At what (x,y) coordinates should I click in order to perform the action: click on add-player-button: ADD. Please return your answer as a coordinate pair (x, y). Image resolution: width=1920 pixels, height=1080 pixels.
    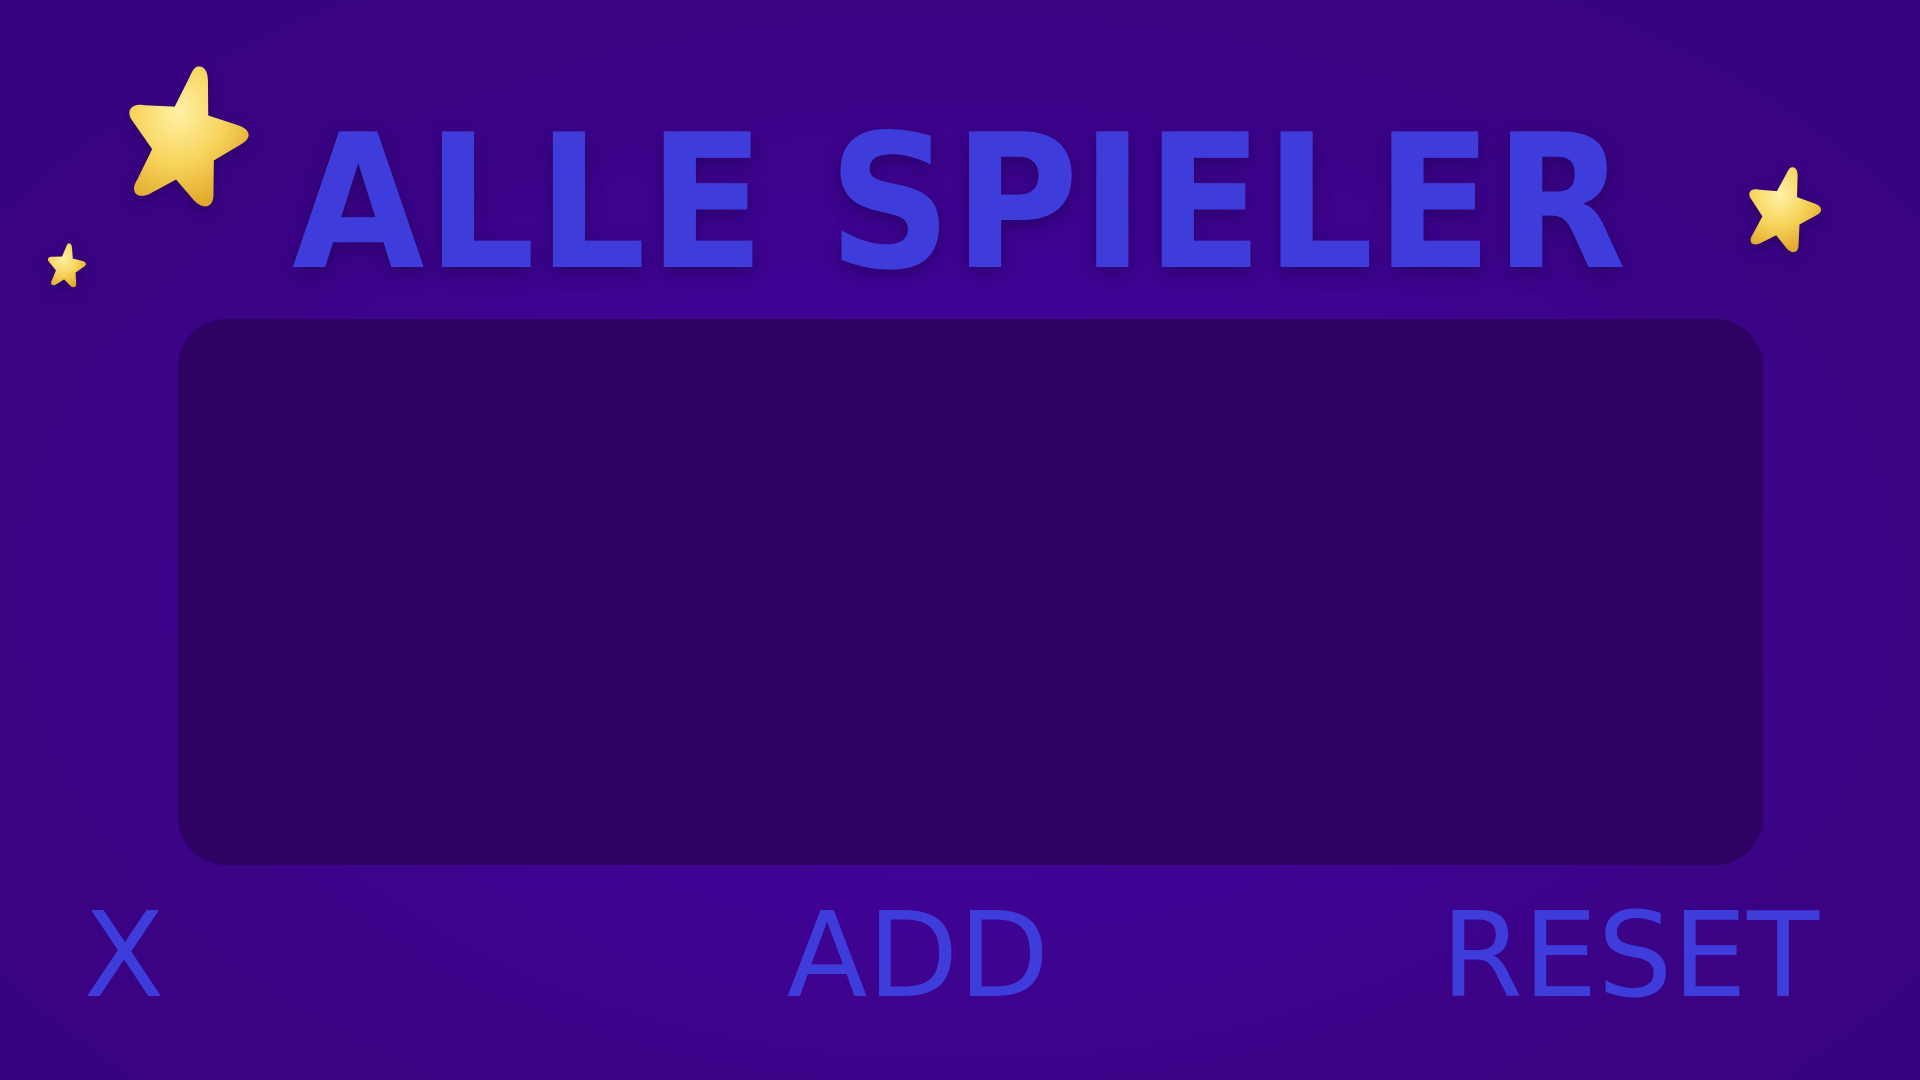
    Looking at the image, I should click on (918, 955).